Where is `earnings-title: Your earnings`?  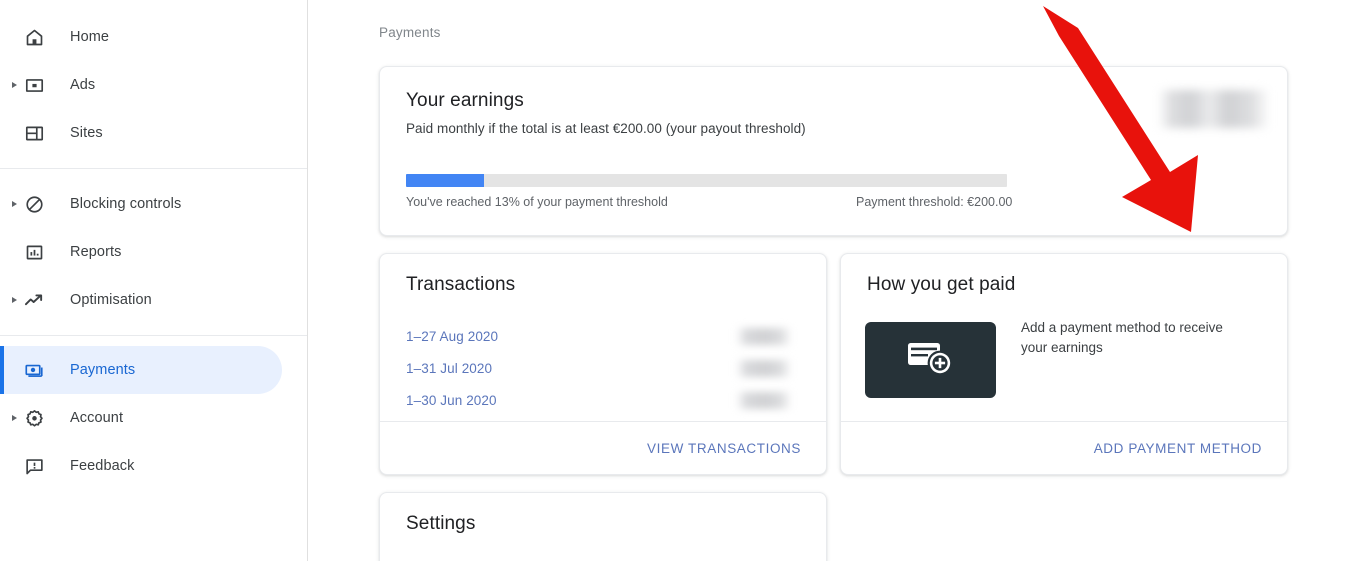 earnings-title: Your earnings is located at coordinates (465, 100).